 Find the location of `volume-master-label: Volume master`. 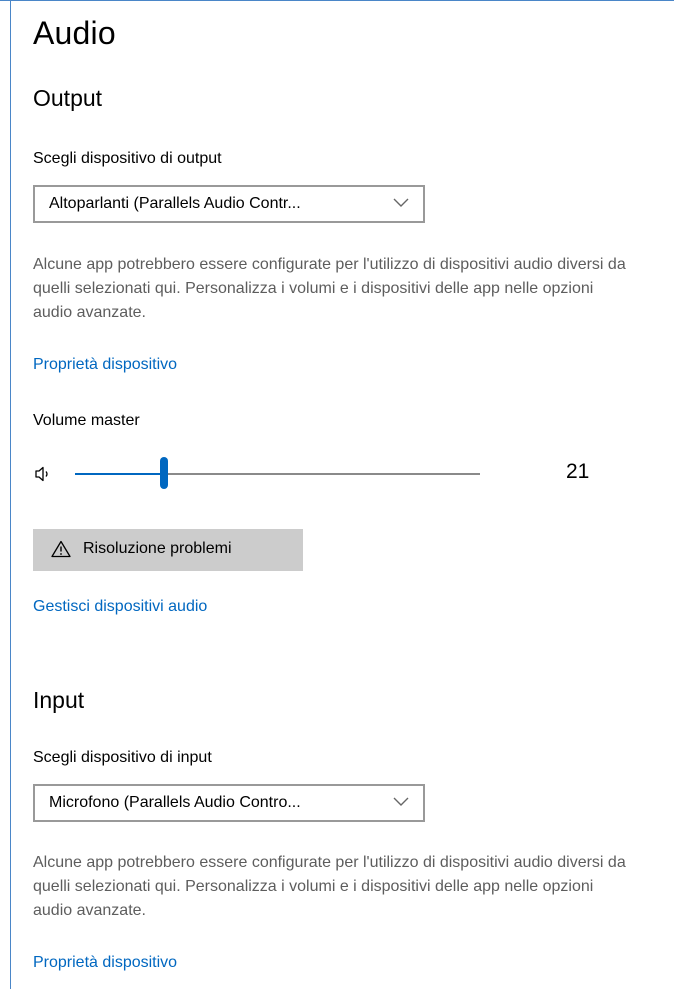

volume-master-label: Volume master is located at coordinates (86, 420).